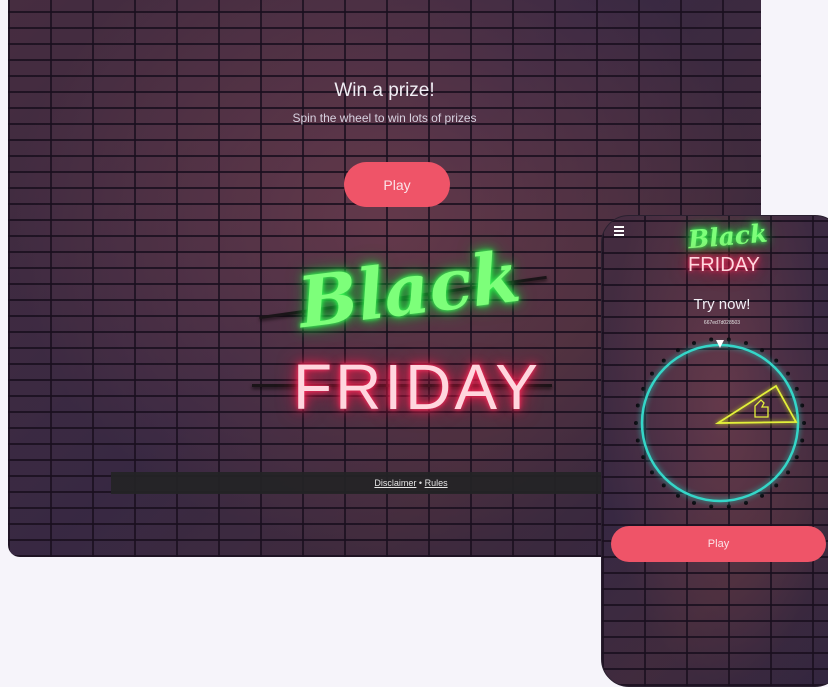  Describe the element at coordinates (619, 232) in the screenshot. I see `menu-icon` at that location.